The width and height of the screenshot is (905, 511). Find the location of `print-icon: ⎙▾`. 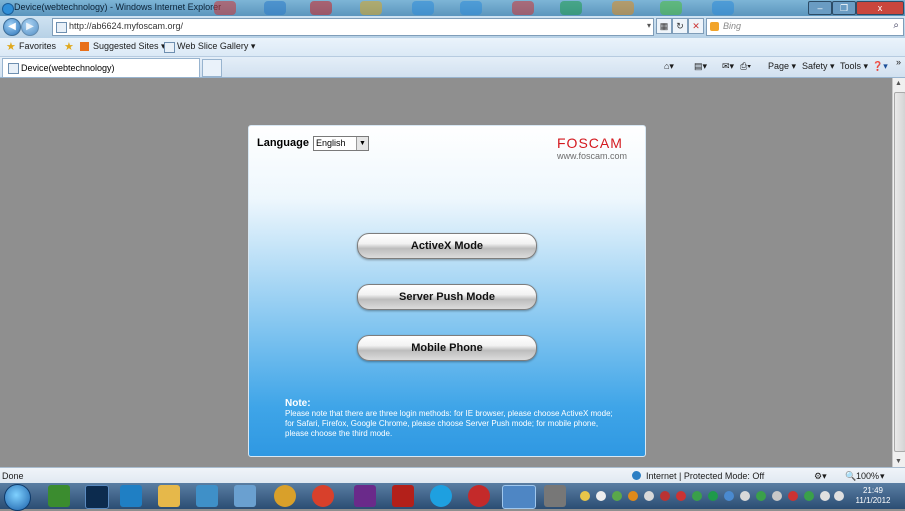

print-icon: ⎙▾ is located at coordinates (745, 66).